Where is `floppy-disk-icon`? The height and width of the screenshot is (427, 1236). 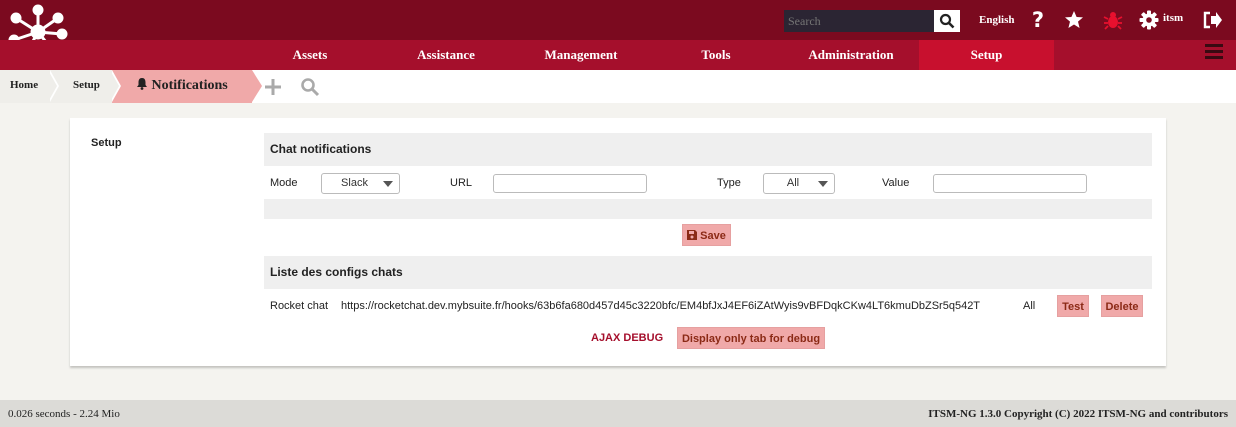
floppy-disk-icon is located at coordinates (692, 235).